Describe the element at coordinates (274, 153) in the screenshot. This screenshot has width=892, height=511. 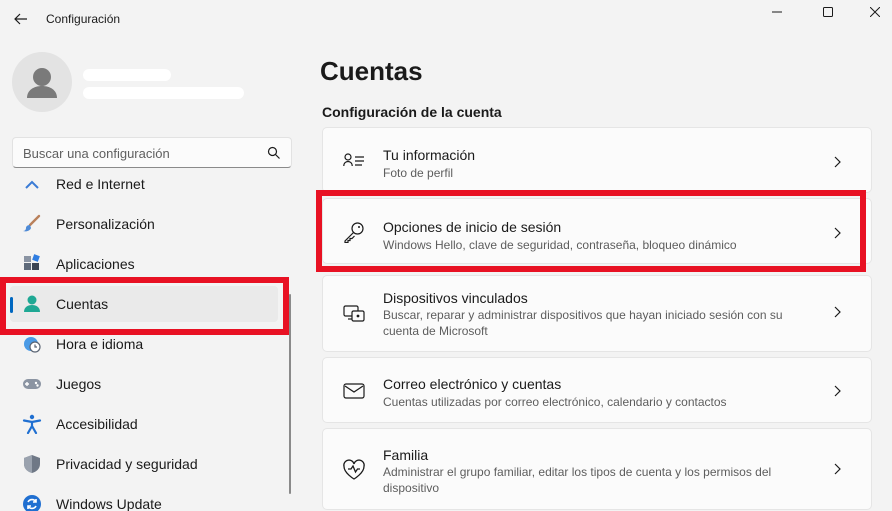
I see `search-icon` at that location.